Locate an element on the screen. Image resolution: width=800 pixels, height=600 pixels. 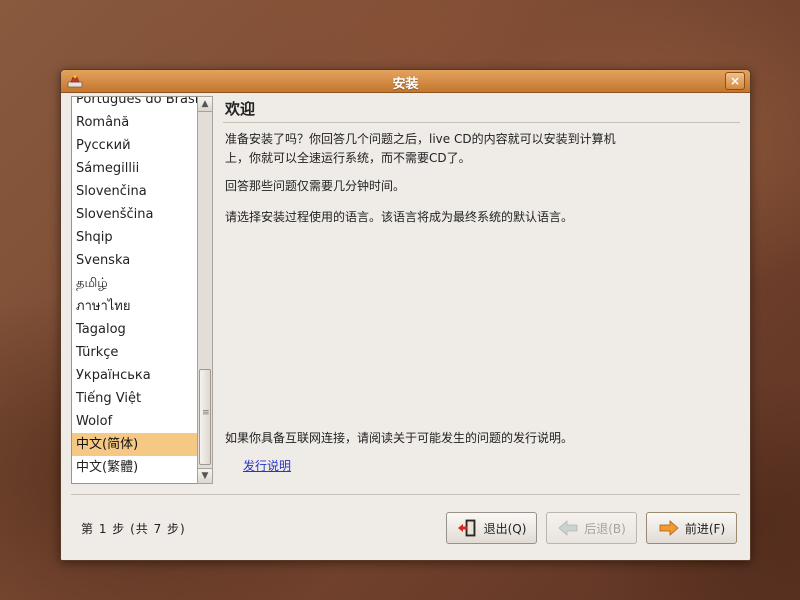
close-icon: × is located at coordinates (735, 81).